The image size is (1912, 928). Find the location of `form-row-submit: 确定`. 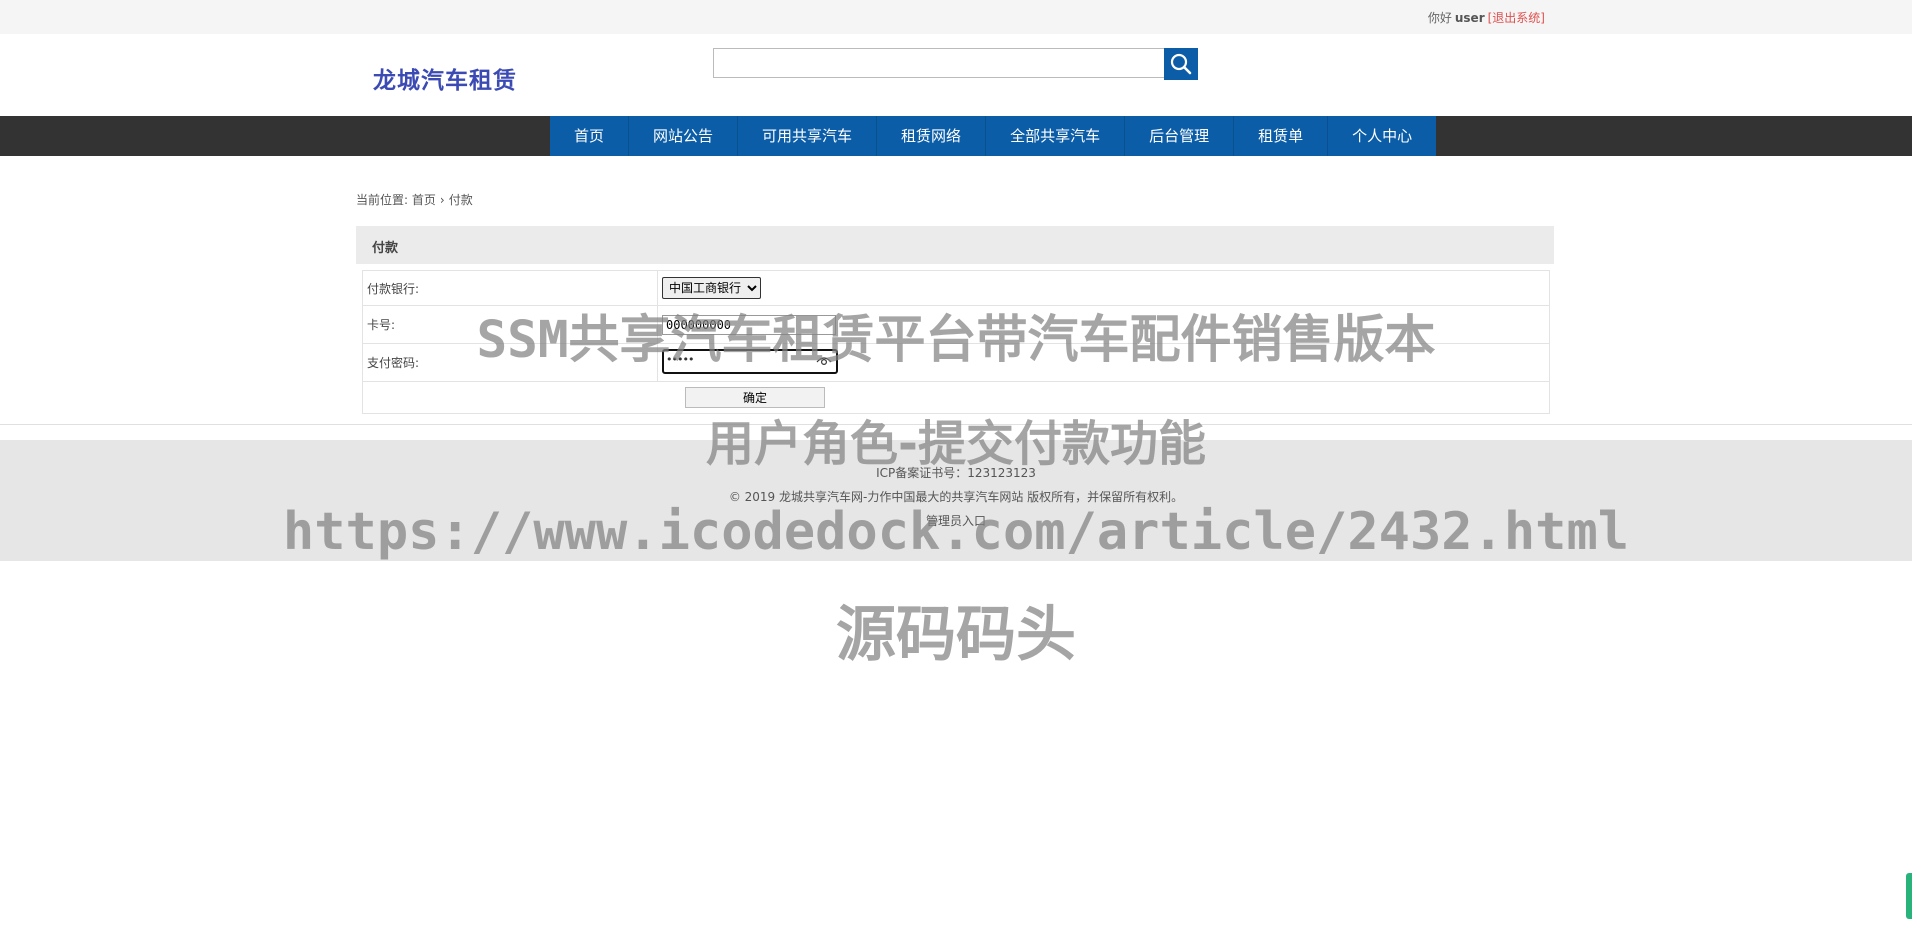

form-row-submit: 确定 is located at coordinates (956, 397).